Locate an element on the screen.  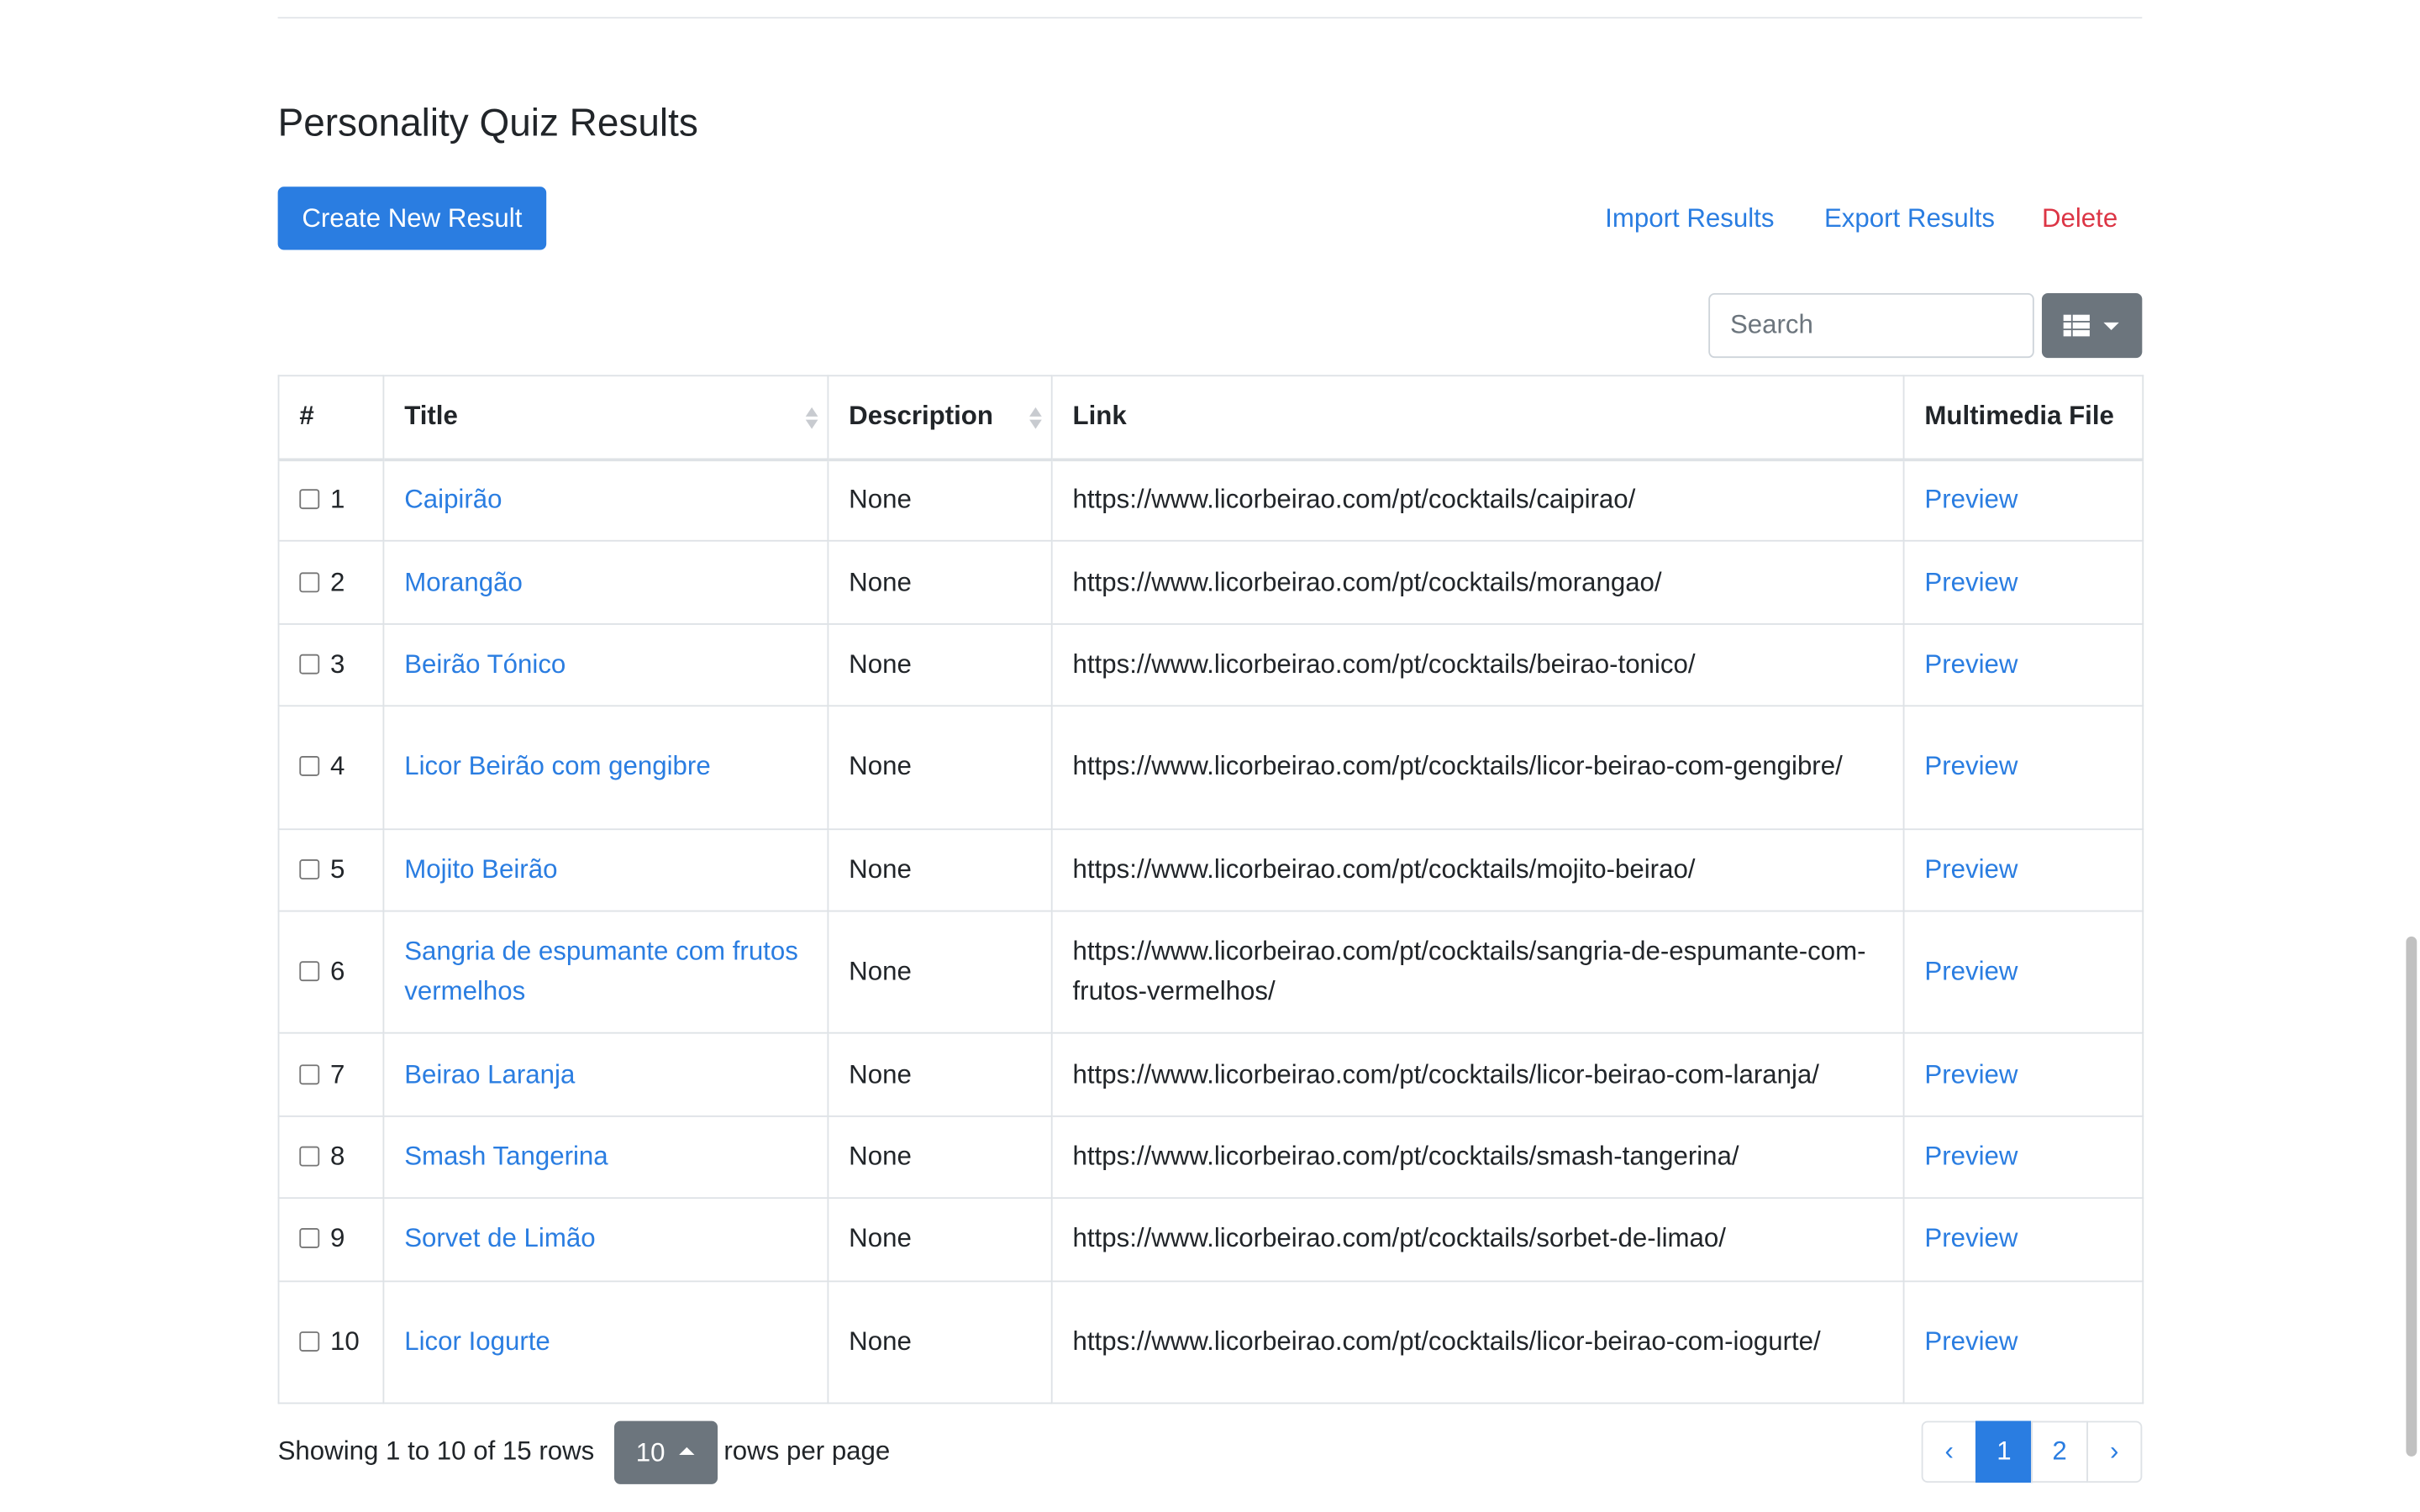
sort-icon is located at coordinates (811, 418).